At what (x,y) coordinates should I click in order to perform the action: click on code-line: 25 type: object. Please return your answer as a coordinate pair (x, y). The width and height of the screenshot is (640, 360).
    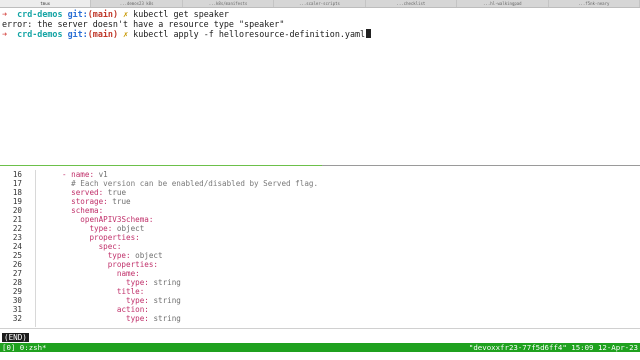
    Looking at the image, I should click on (320, 255).